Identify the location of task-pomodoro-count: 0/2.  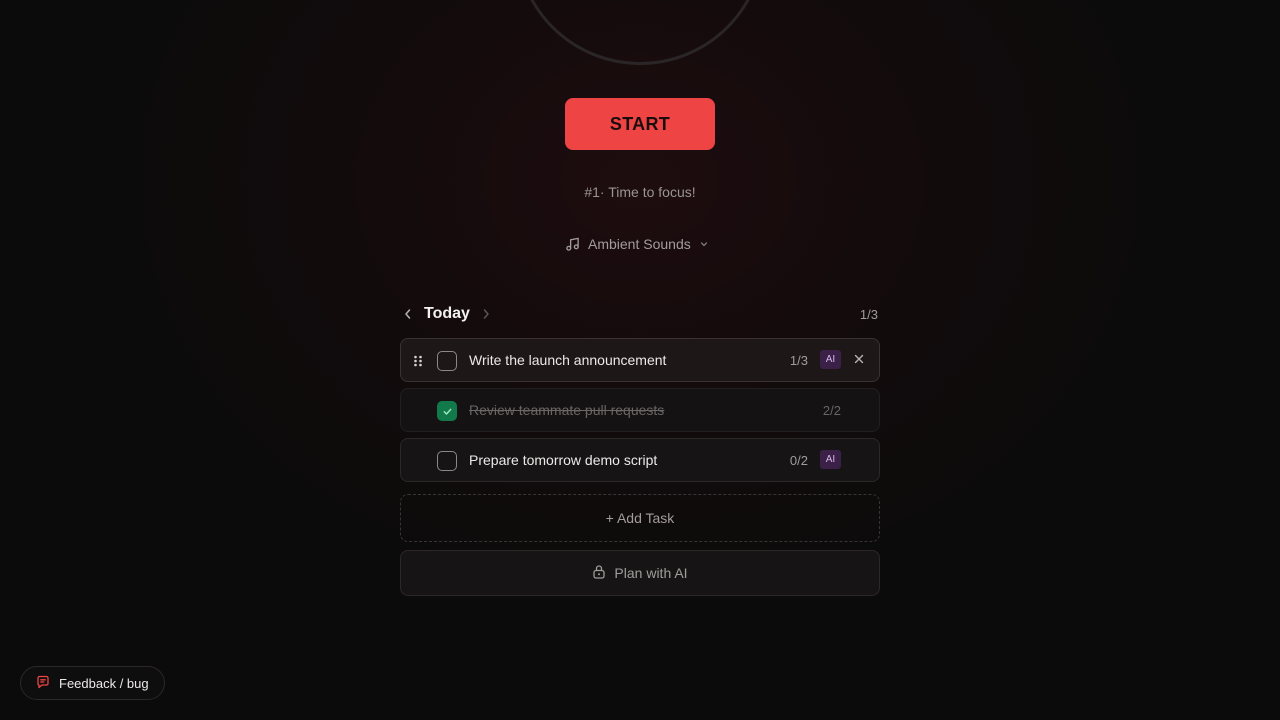
(798, 460).